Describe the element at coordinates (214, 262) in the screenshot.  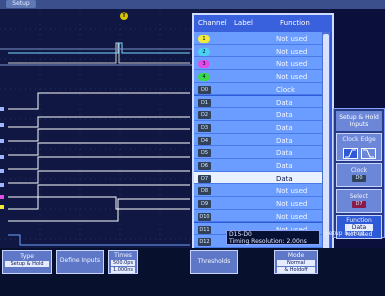
I see `thresholds-button: Thresholds` at that location.